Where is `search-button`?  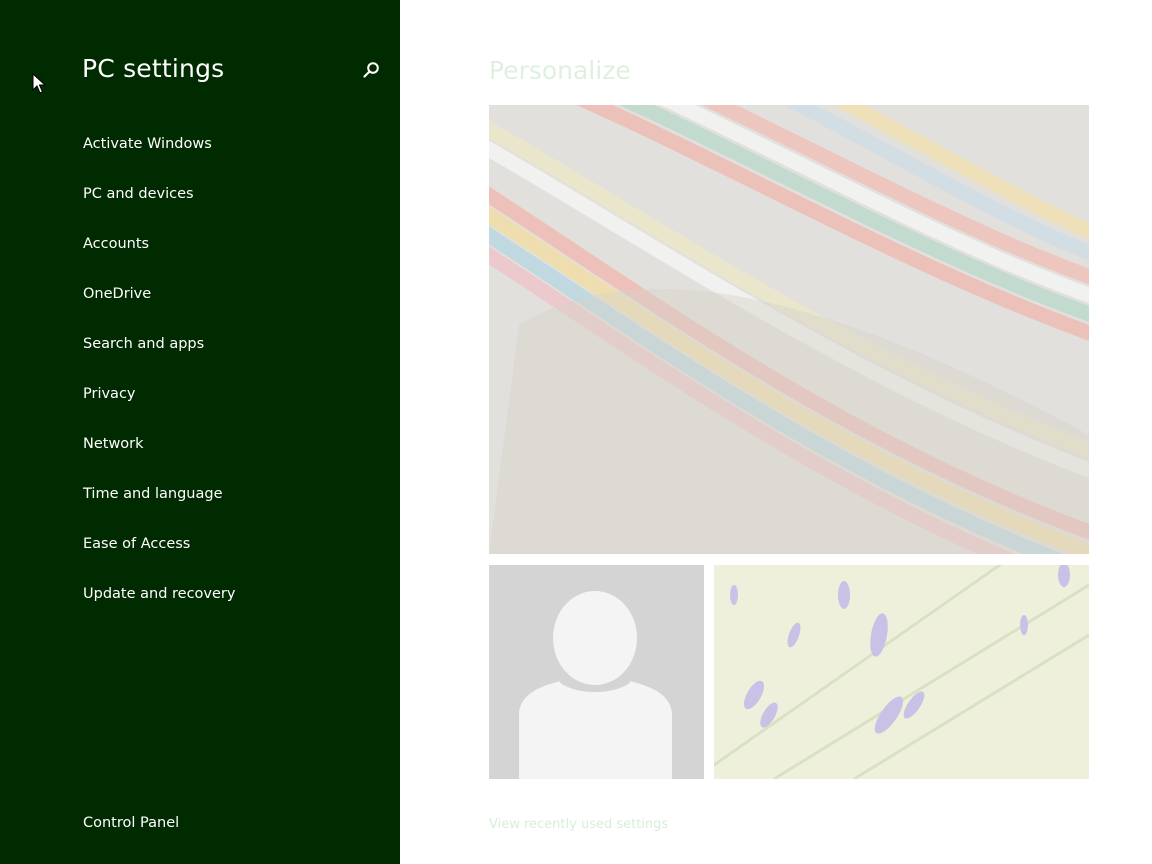 search-button is located at coordinates (371, 71).